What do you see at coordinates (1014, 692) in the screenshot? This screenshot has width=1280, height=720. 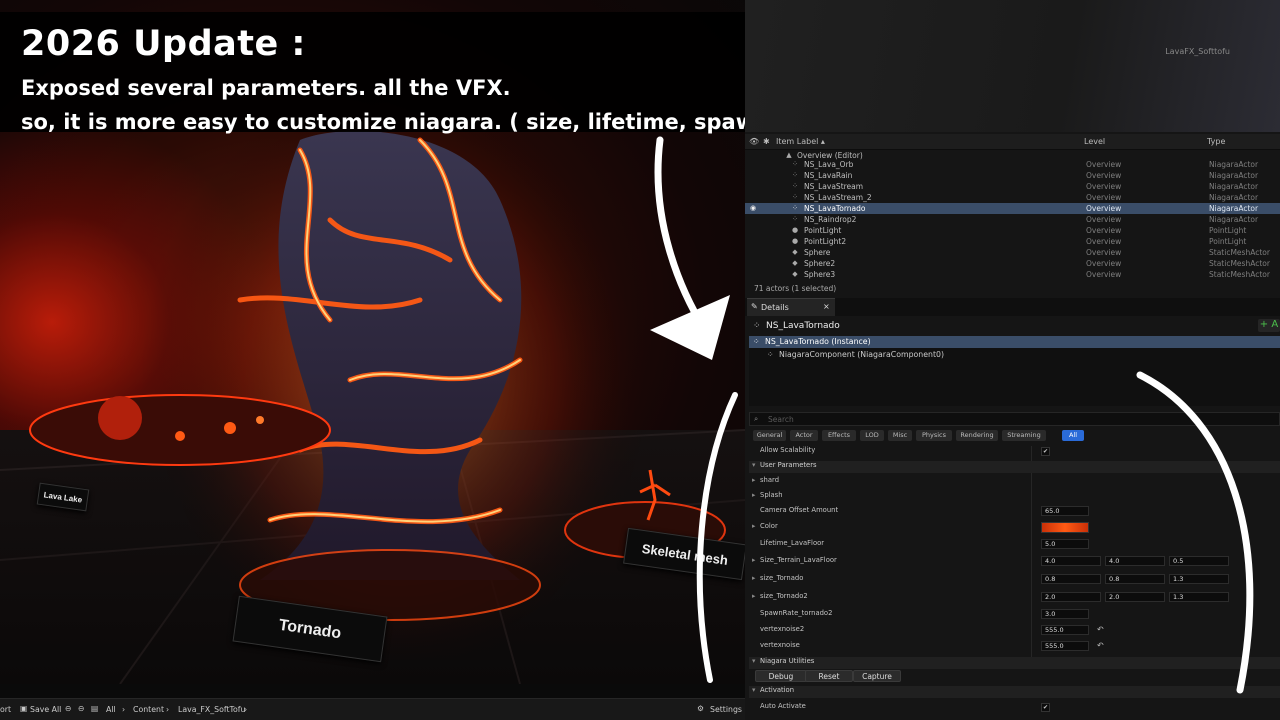 I see `category-activation: ▾ Activation` at bounding box center [1014, 692].